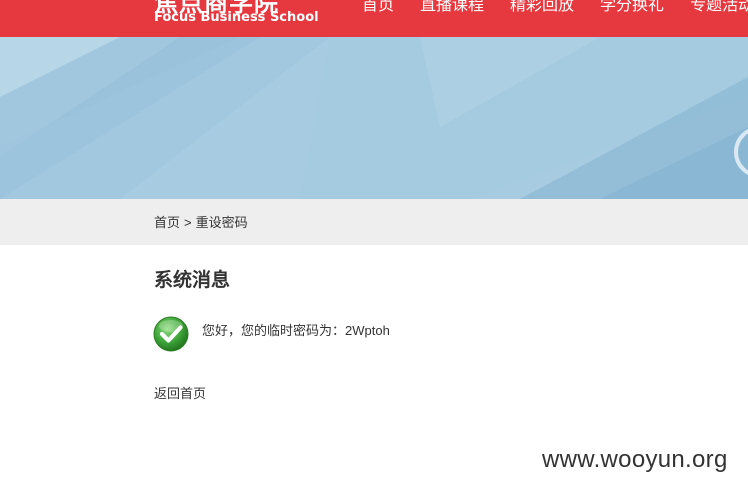  I want to click on nav-item-home: 首页, so click(378, 10).